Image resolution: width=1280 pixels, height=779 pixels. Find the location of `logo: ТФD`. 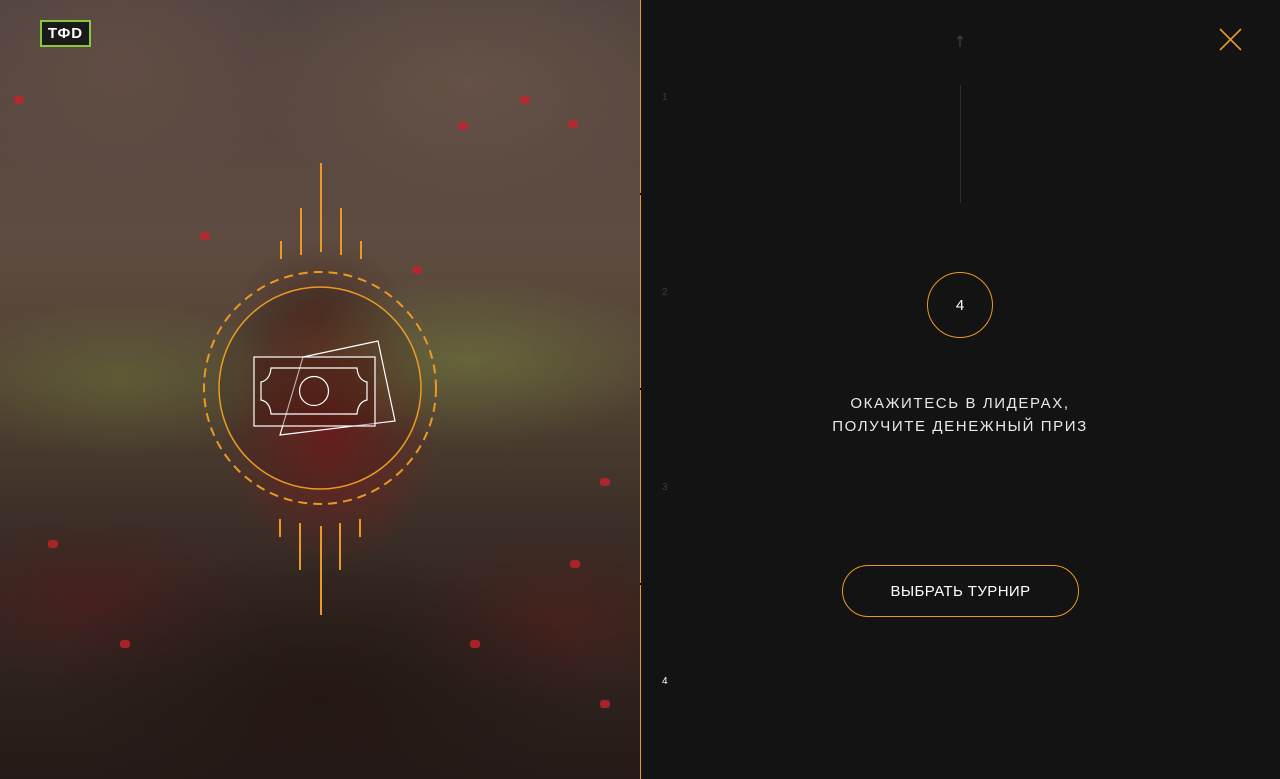

logo: ТФD is located at coordinates (65, 33).